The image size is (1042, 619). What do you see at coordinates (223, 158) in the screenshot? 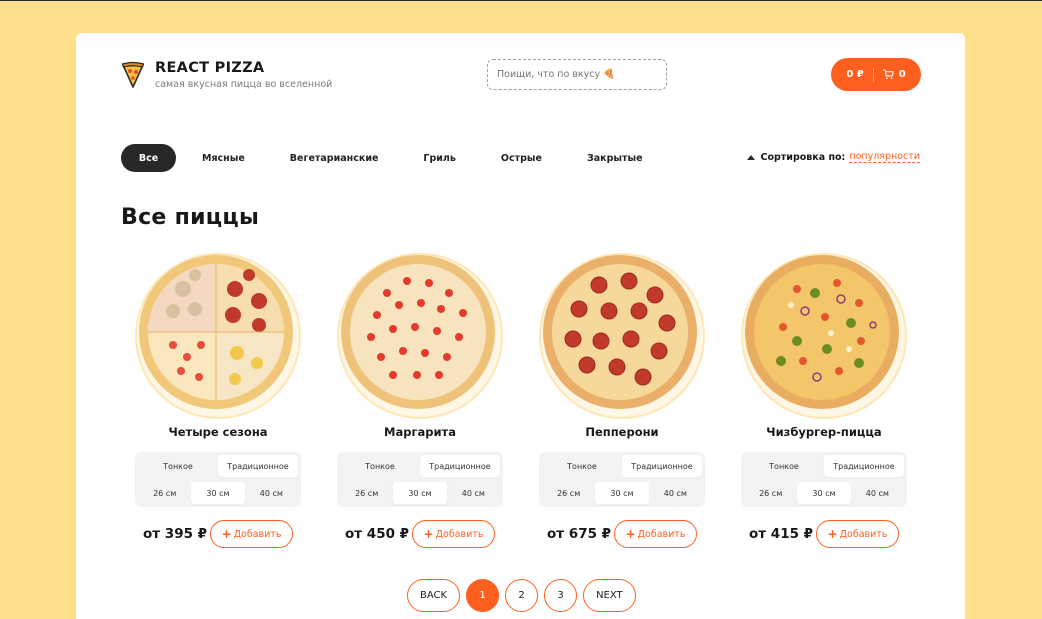
I see `category-meat: Мясные` at bounding box center [223, 158].